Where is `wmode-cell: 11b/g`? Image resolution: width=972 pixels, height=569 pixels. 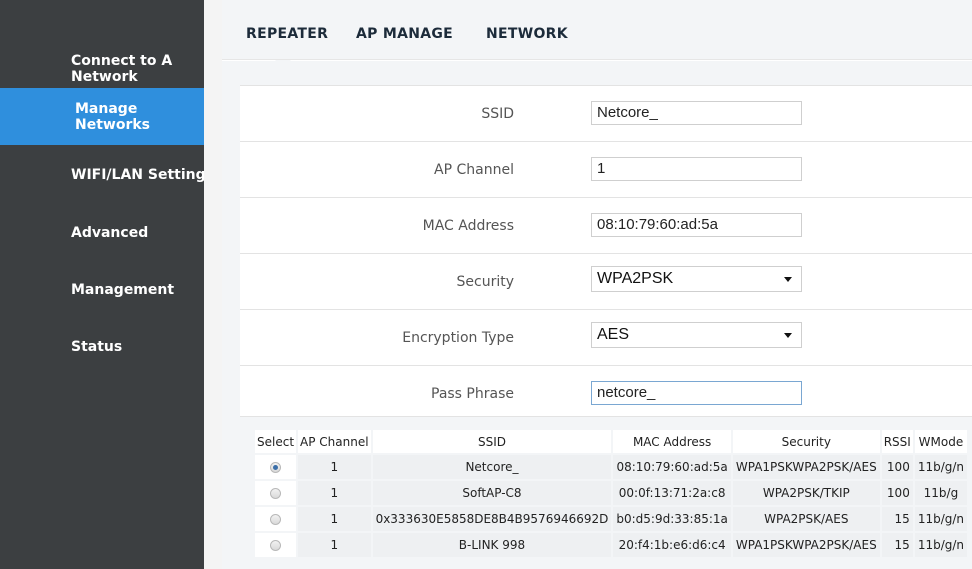 wmode-cell: 11b/g is located at coordinates (941, 493).